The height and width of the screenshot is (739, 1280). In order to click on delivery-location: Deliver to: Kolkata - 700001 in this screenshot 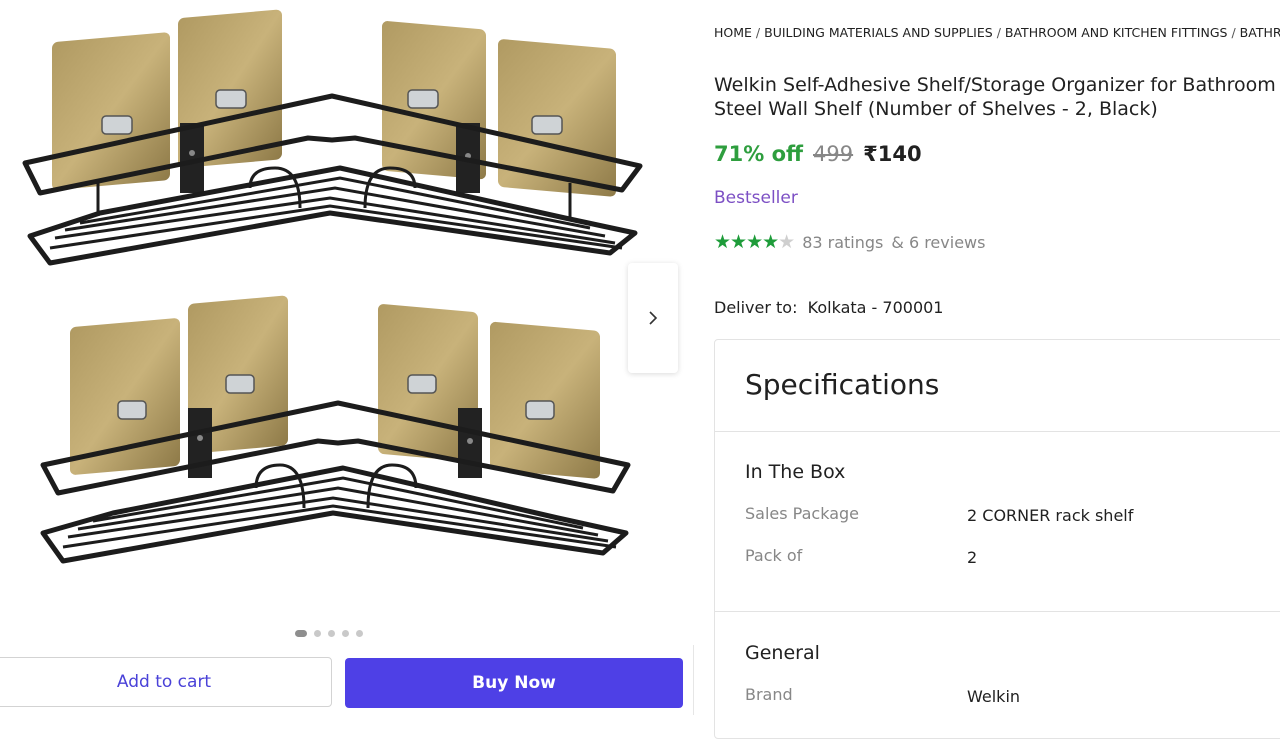, I will do `click(828, 307)`.